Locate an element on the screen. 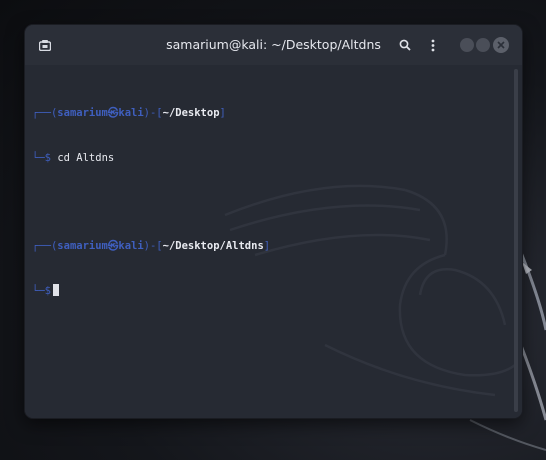  prompt-line: ┌──(samarium㉿kali)-[~/Desktop/Altdns] is located at coordinates (270, 246).